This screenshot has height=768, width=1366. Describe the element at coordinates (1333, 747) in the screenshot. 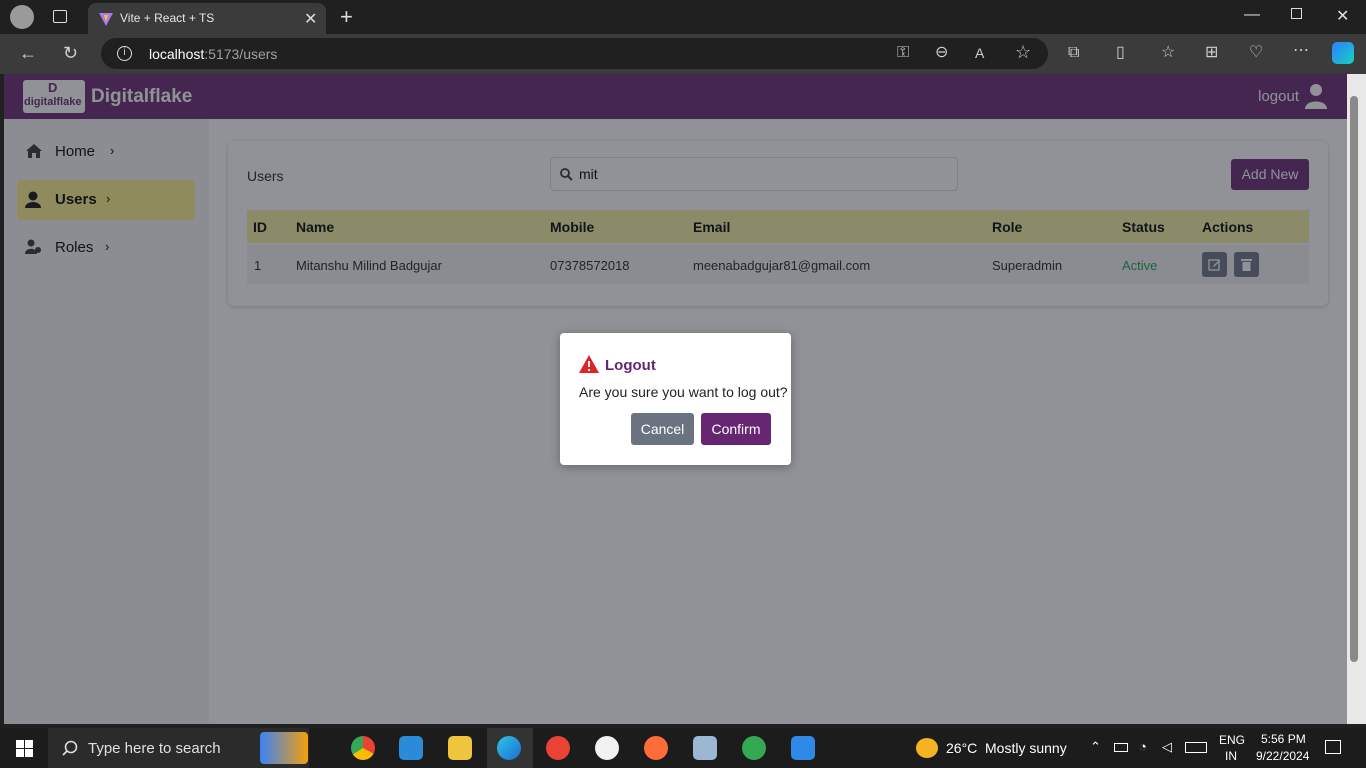

I see `notifications-icon` at that location.